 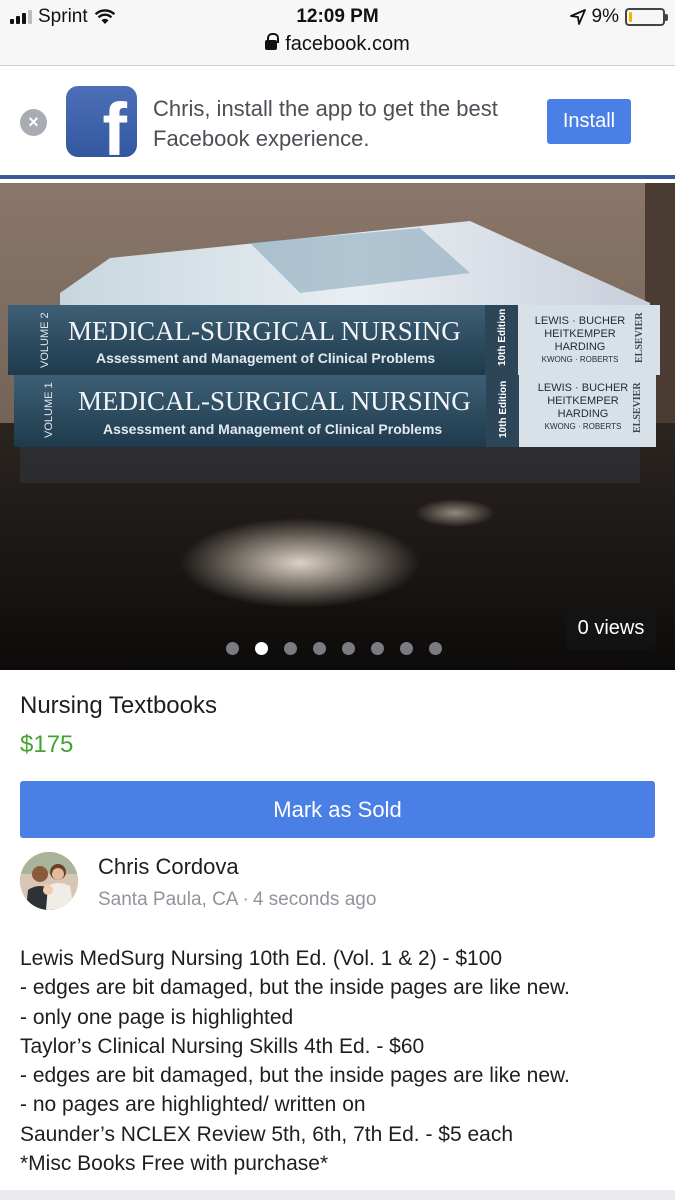 I want to click on photo-pagination, so click(x=334, y=648).